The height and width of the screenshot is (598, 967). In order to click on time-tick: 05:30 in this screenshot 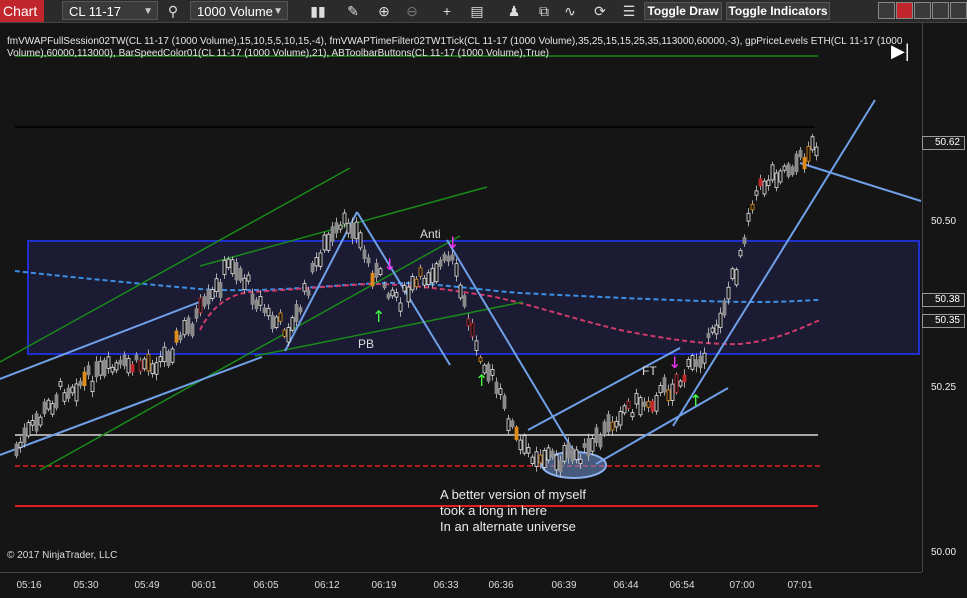, I will do `click(86, 585)`.